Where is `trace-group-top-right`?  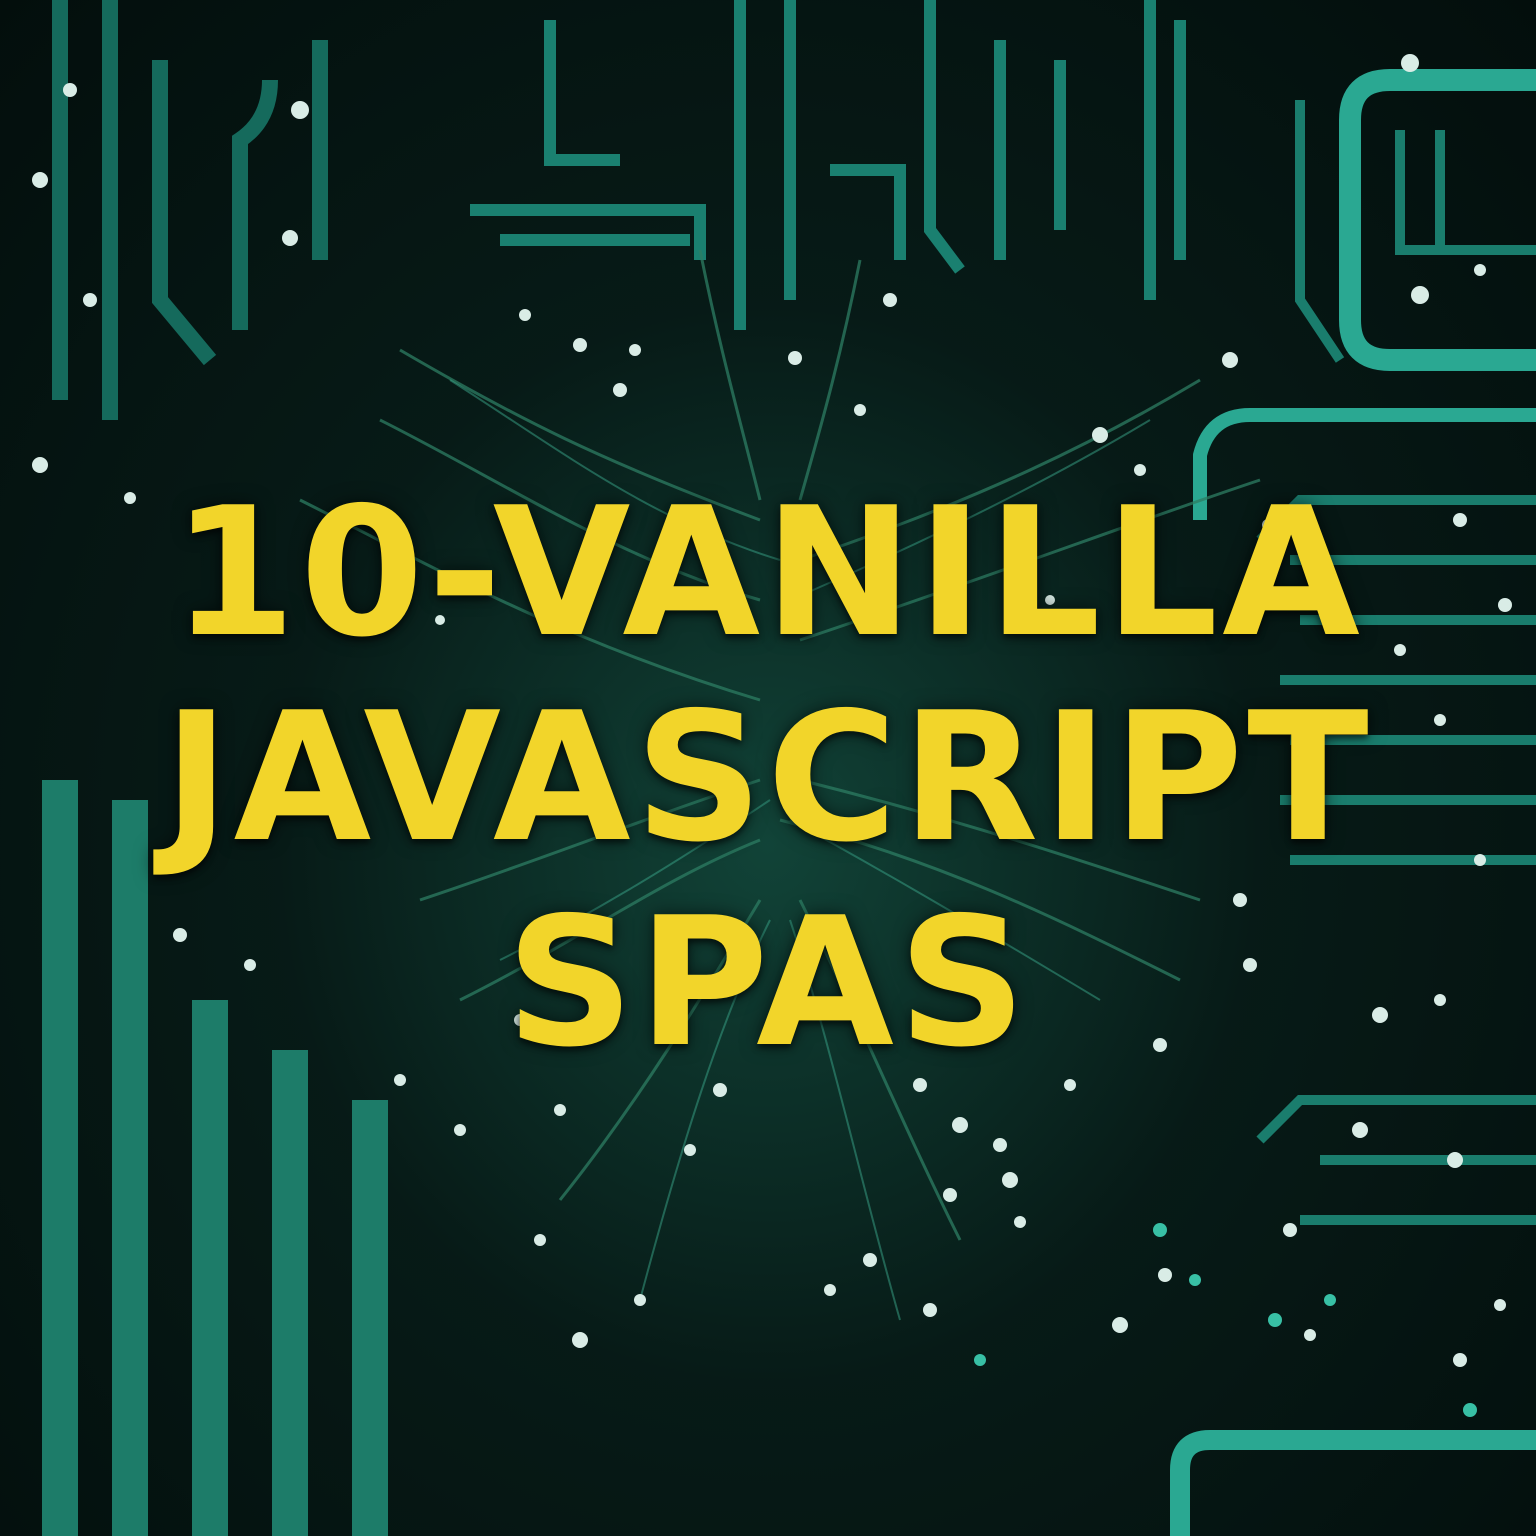 trace-group-top-right is located at coordinates (1364, 294).